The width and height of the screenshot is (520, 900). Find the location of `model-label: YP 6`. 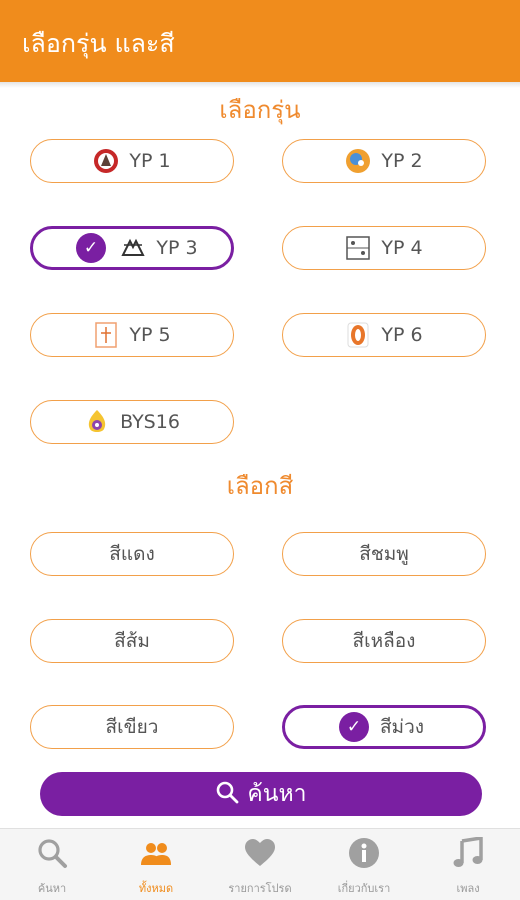

model-label: YP 6 is located at coordinates (402, 335).